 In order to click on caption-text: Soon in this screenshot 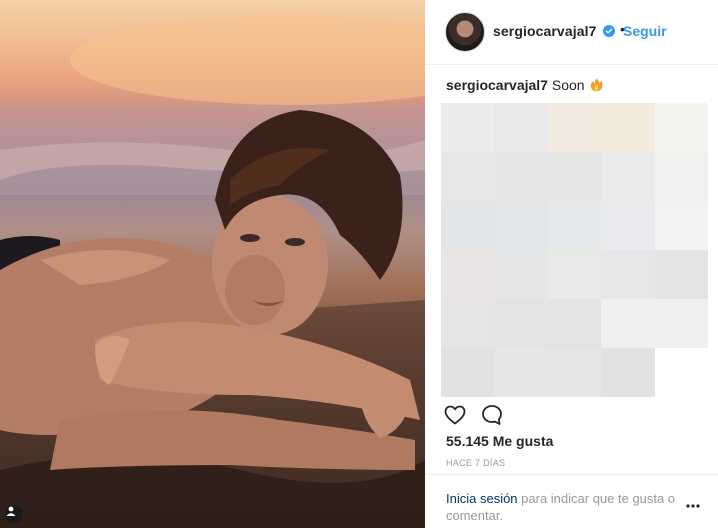, I will do `click(568, 85)`.